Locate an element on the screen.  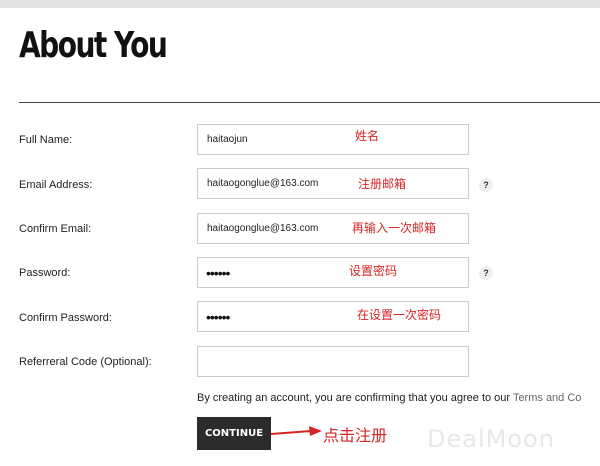
confirm-password-label: Confirm Password: is located at coordinates (65, 318).